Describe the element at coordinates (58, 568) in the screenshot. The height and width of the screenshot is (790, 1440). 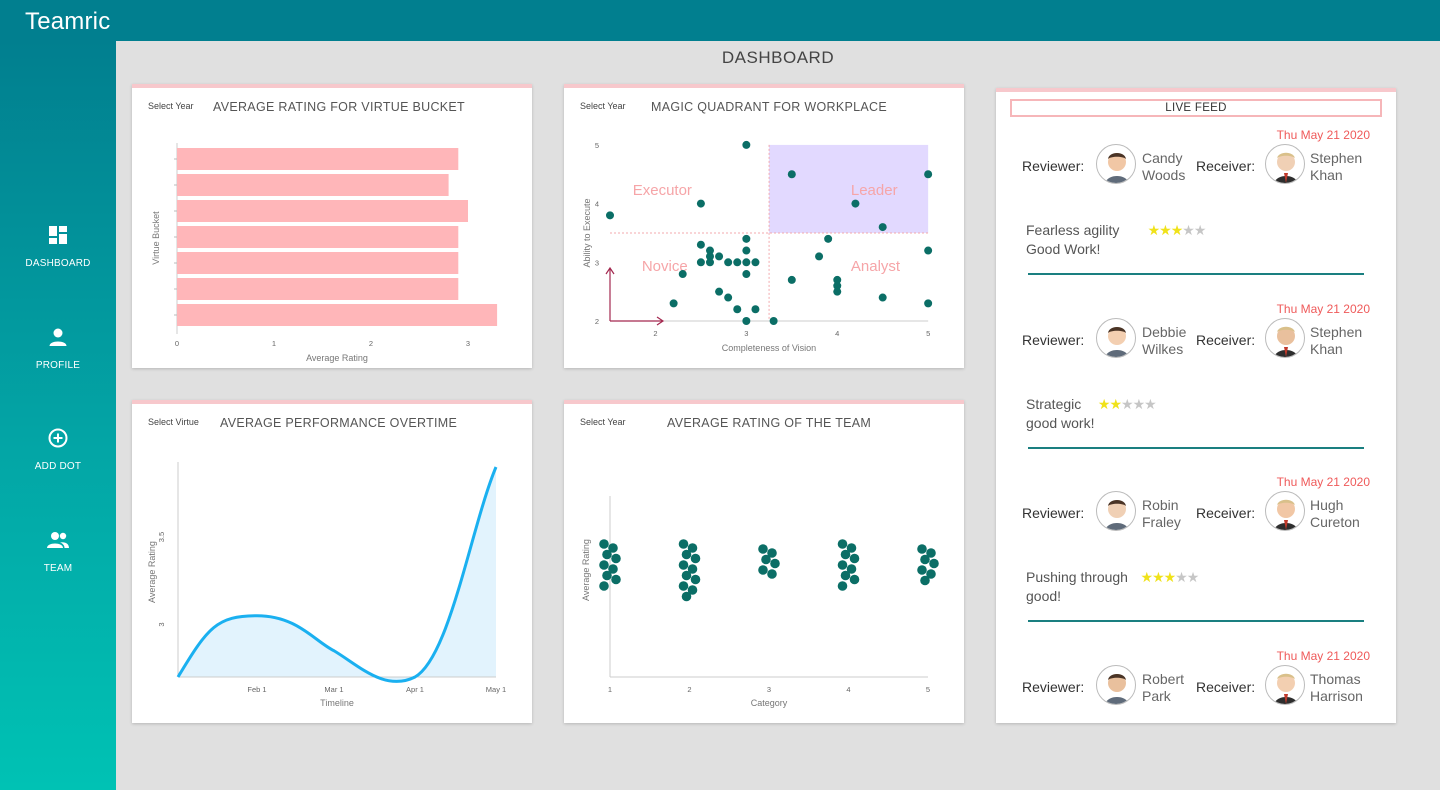
I see `nav-label-team: TEAM` at that location.